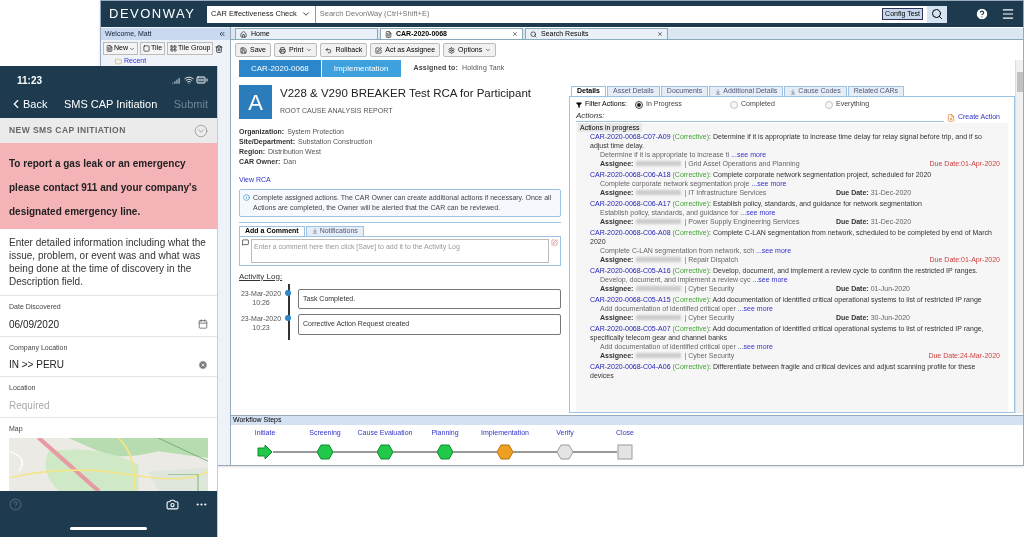 Image resolution: width=1024 pixels, height=537 pixels. What do you see at coordinates (28, 104) in the screenshot?
I see `back-button: Back` at bounding box center [28, 104].